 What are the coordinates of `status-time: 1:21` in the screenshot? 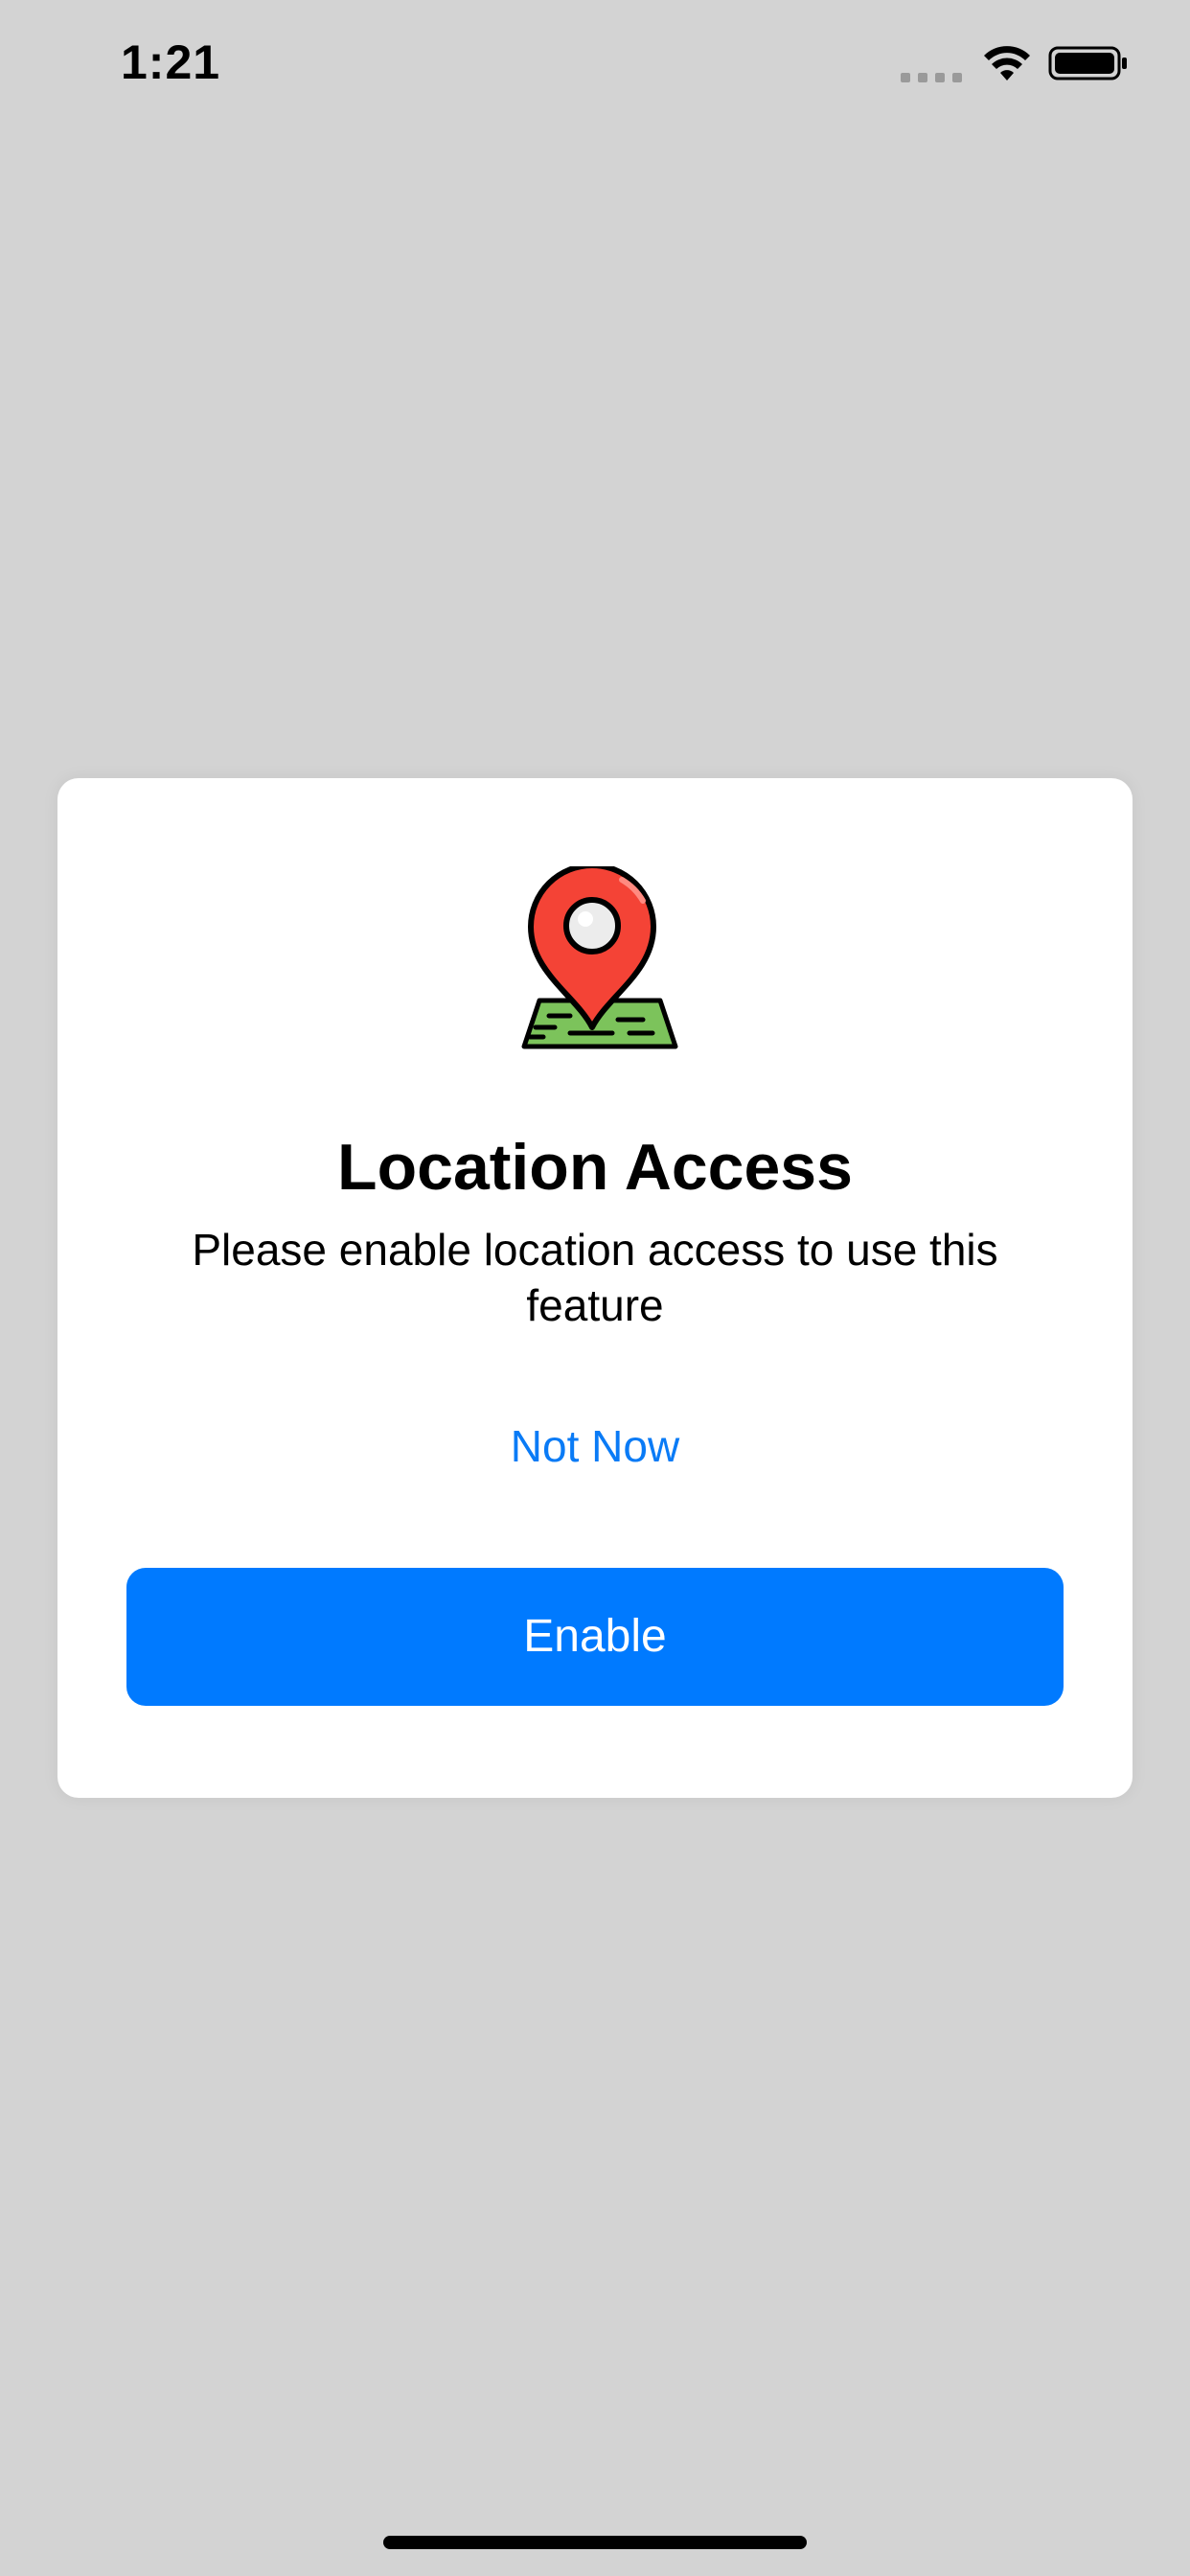 It's located at (171, 62).